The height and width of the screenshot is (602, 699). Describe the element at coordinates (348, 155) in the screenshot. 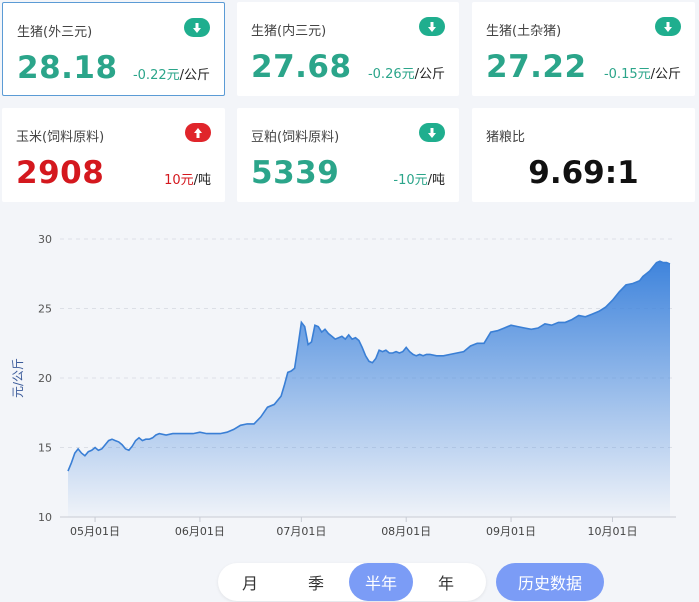

I see `price-card-soybean-meal: 豆粕(饲料原料) 5339 -10元/吨` at that location.